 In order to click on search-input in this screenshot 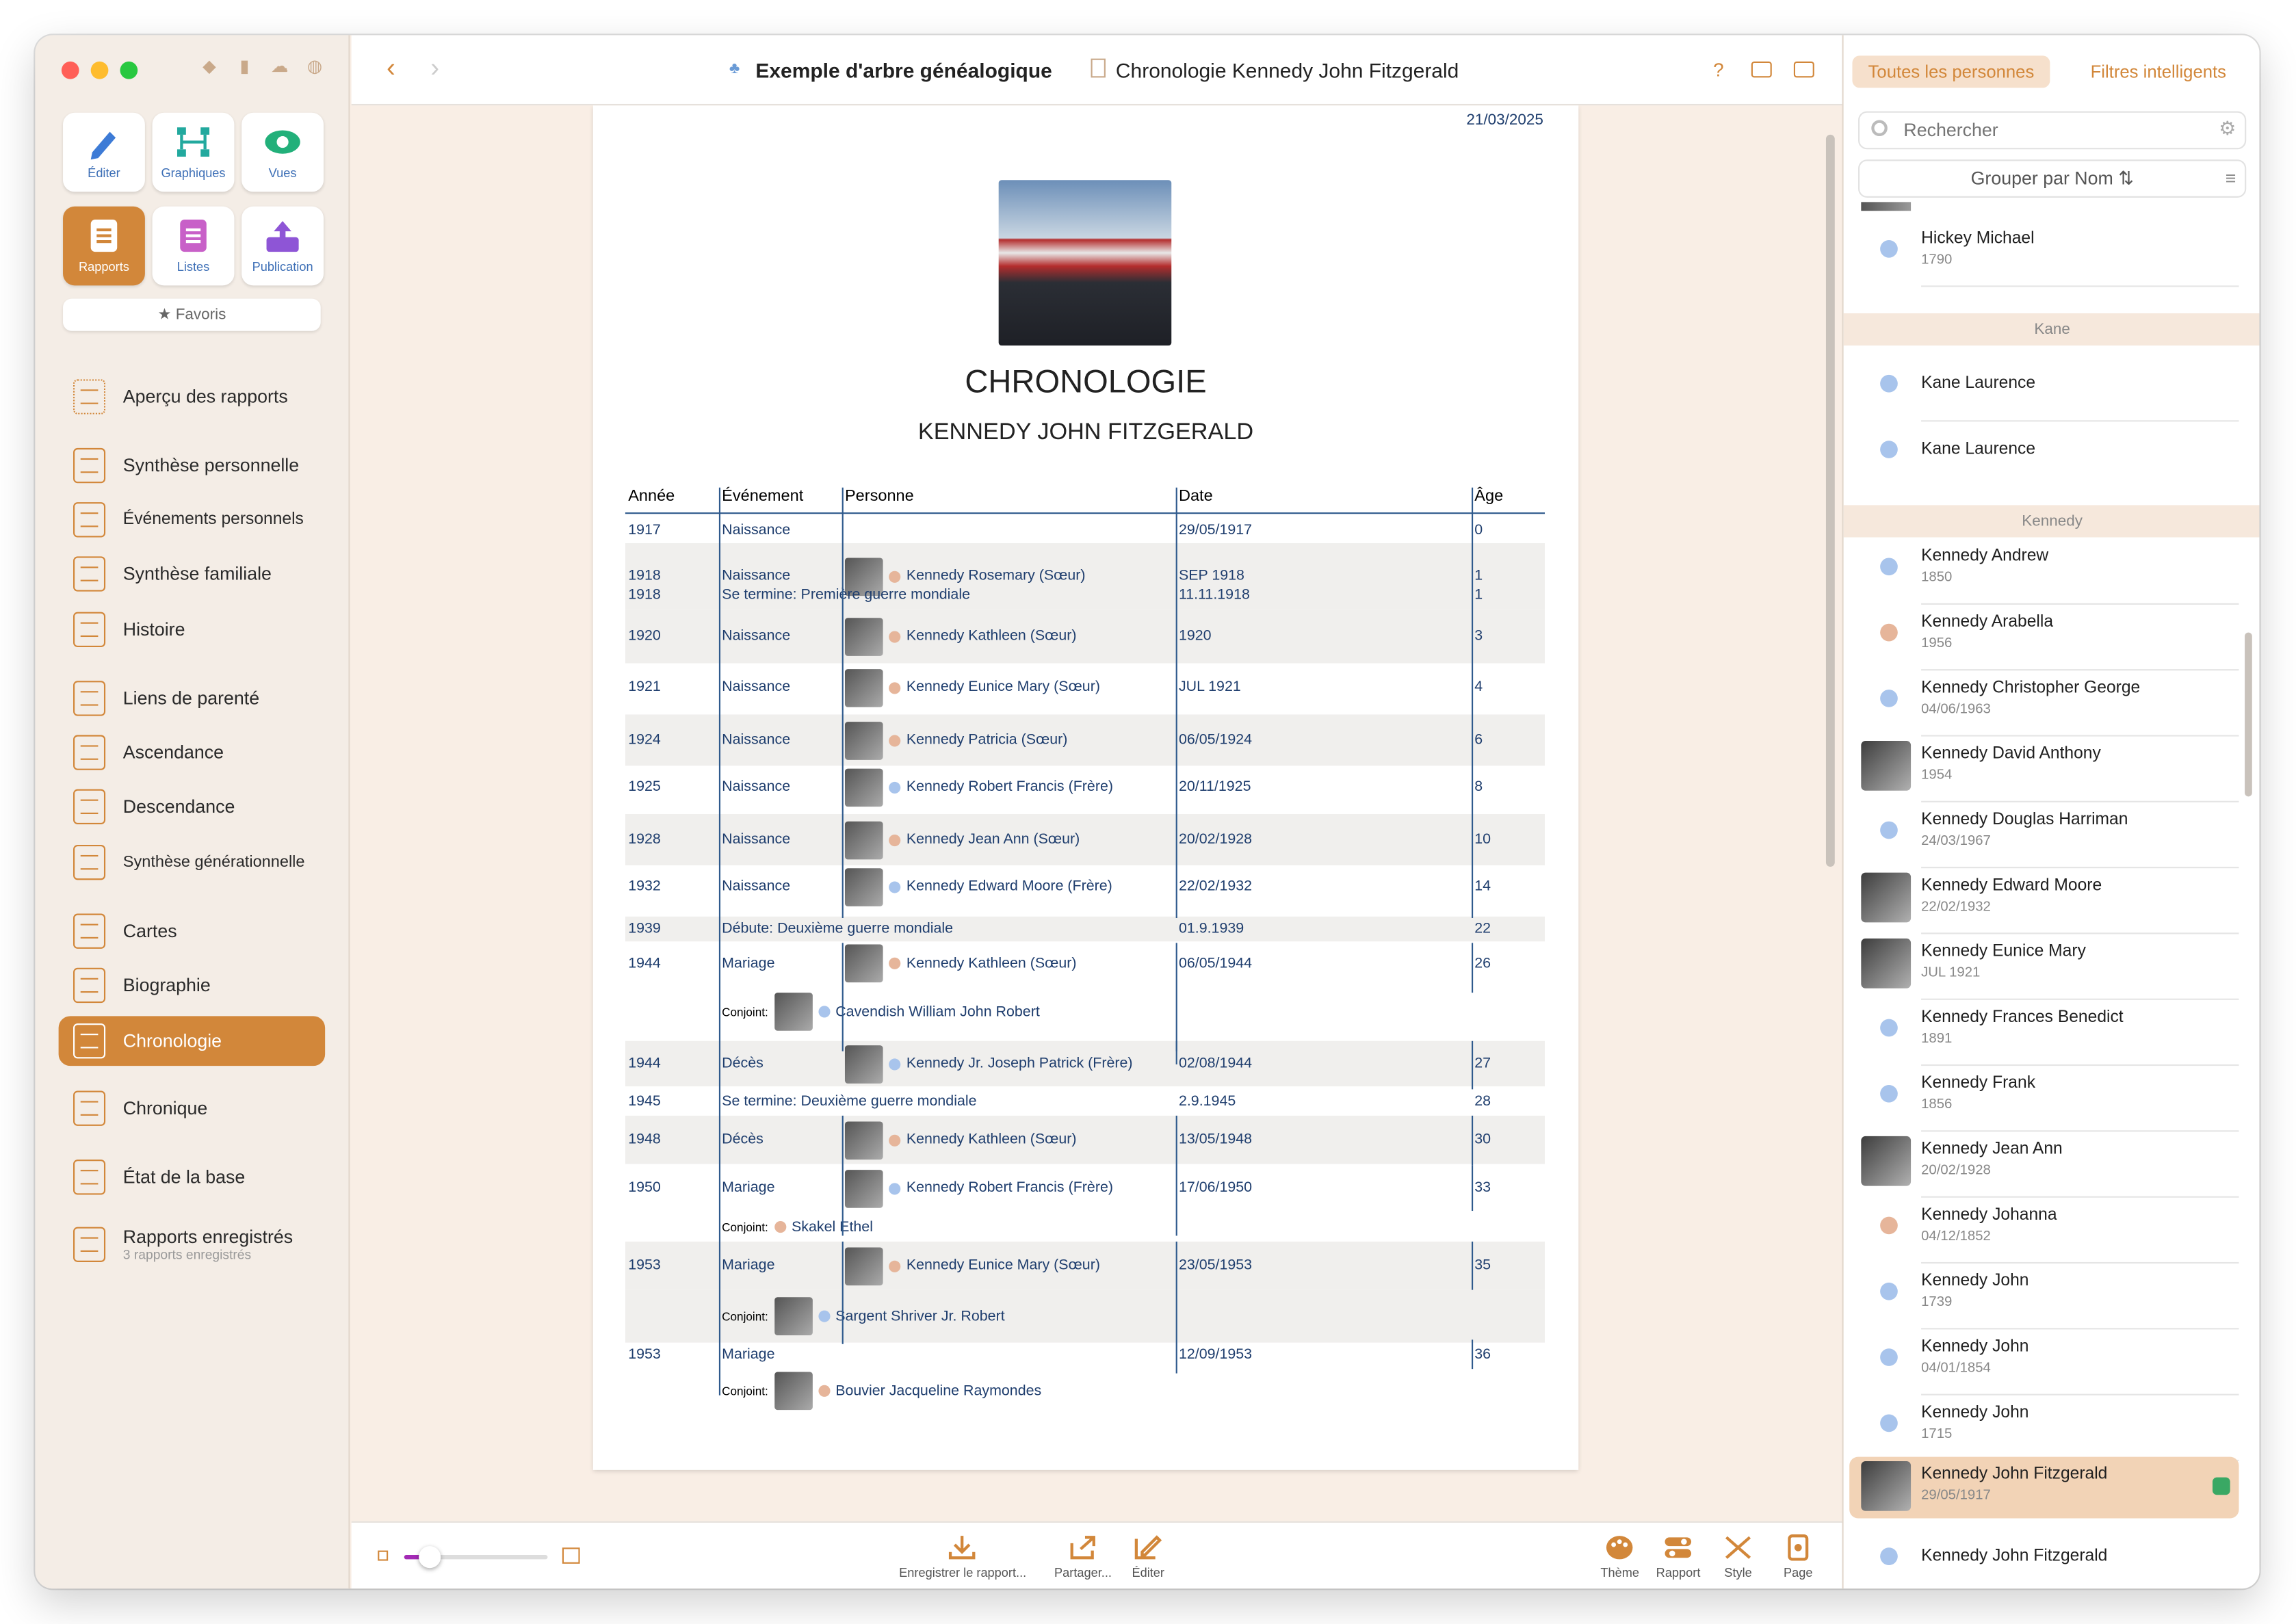, I will do `click(2050, 130)`.